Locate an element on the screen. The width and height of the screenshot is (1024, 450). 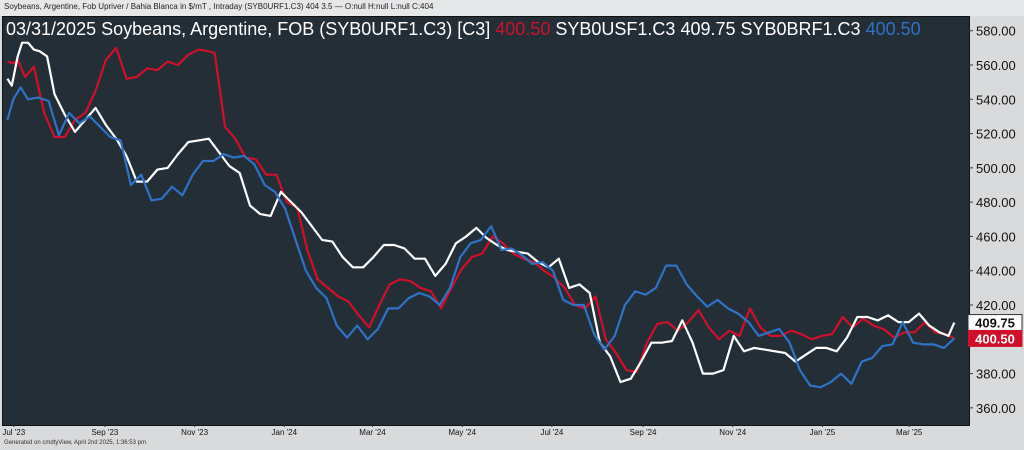
last-value-label-white: 409.75 is located at coordinates (995, 323).